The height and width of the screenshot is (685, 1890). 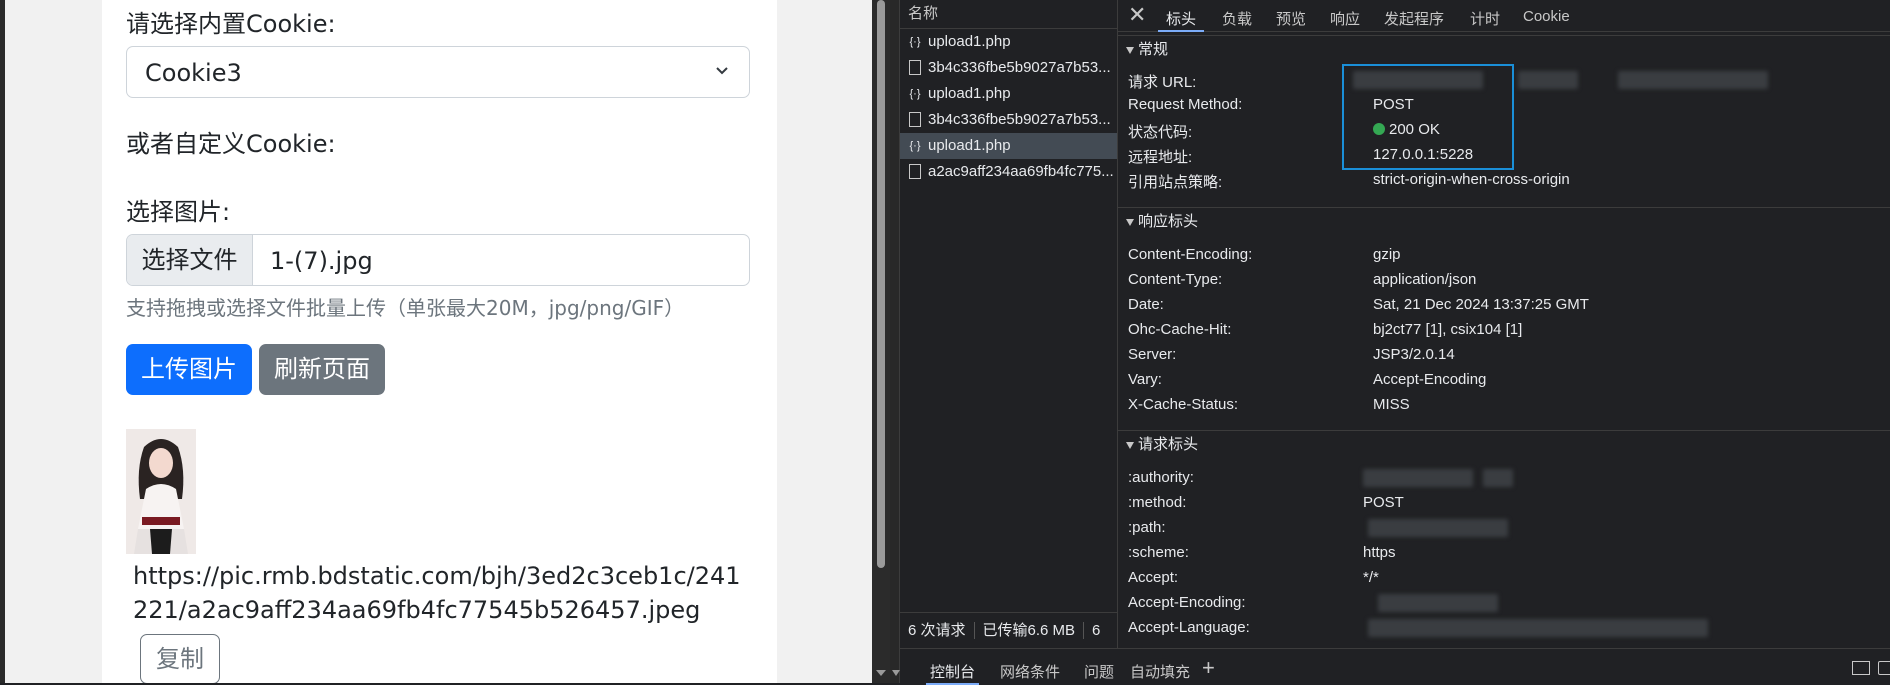 I want to click on page-edge, so click(x=2, y=341).